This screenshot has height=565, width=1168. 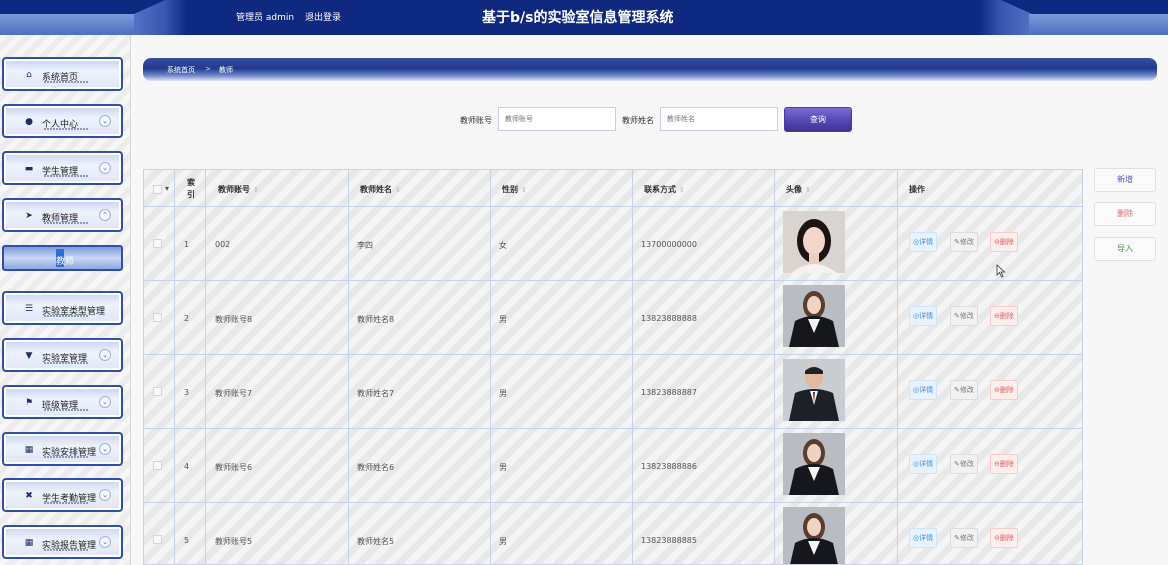 What do you see at coordinates (157, 189) in the screenshot?
I see `select-all-checkbox` at bounding box center [157, 189].